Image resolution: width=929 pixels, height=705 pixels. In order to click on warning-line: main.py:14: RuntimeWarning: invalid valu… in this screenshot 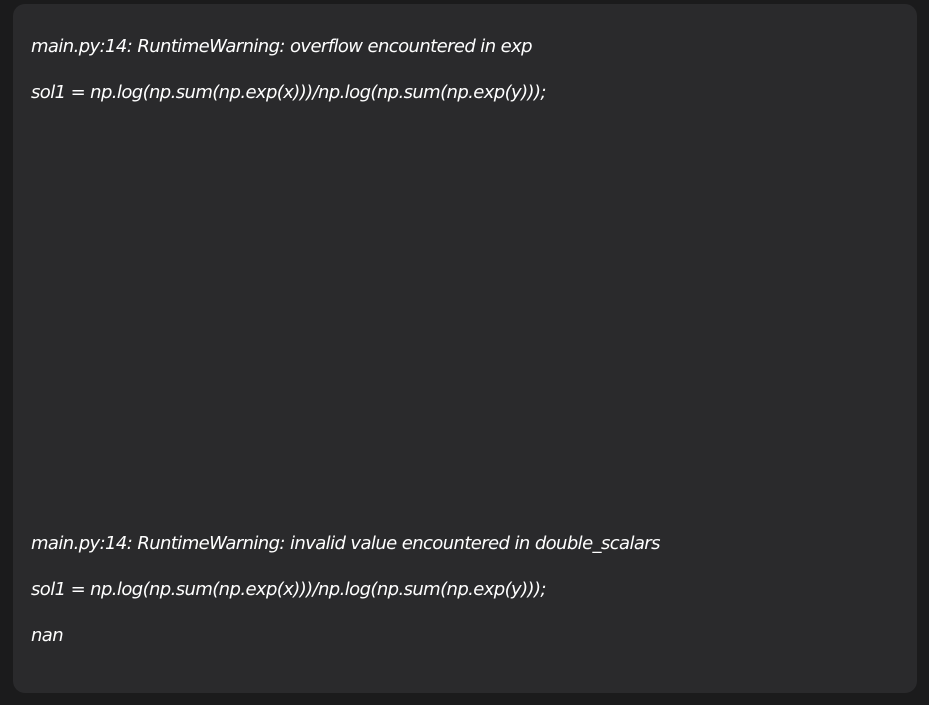, I will do `click(345, 543)`.